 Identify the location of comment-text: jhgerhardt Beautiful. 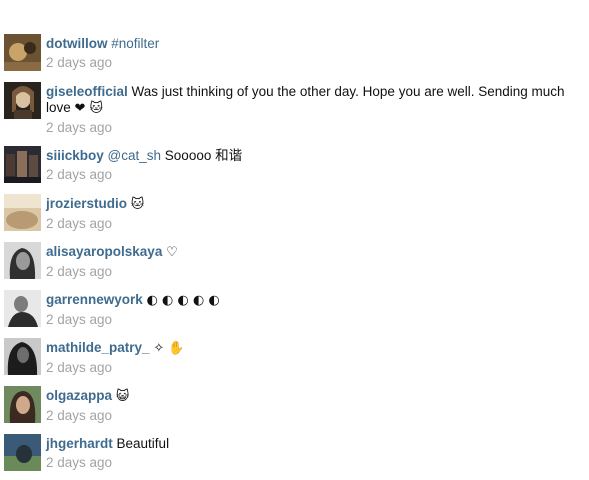
(313, 444).